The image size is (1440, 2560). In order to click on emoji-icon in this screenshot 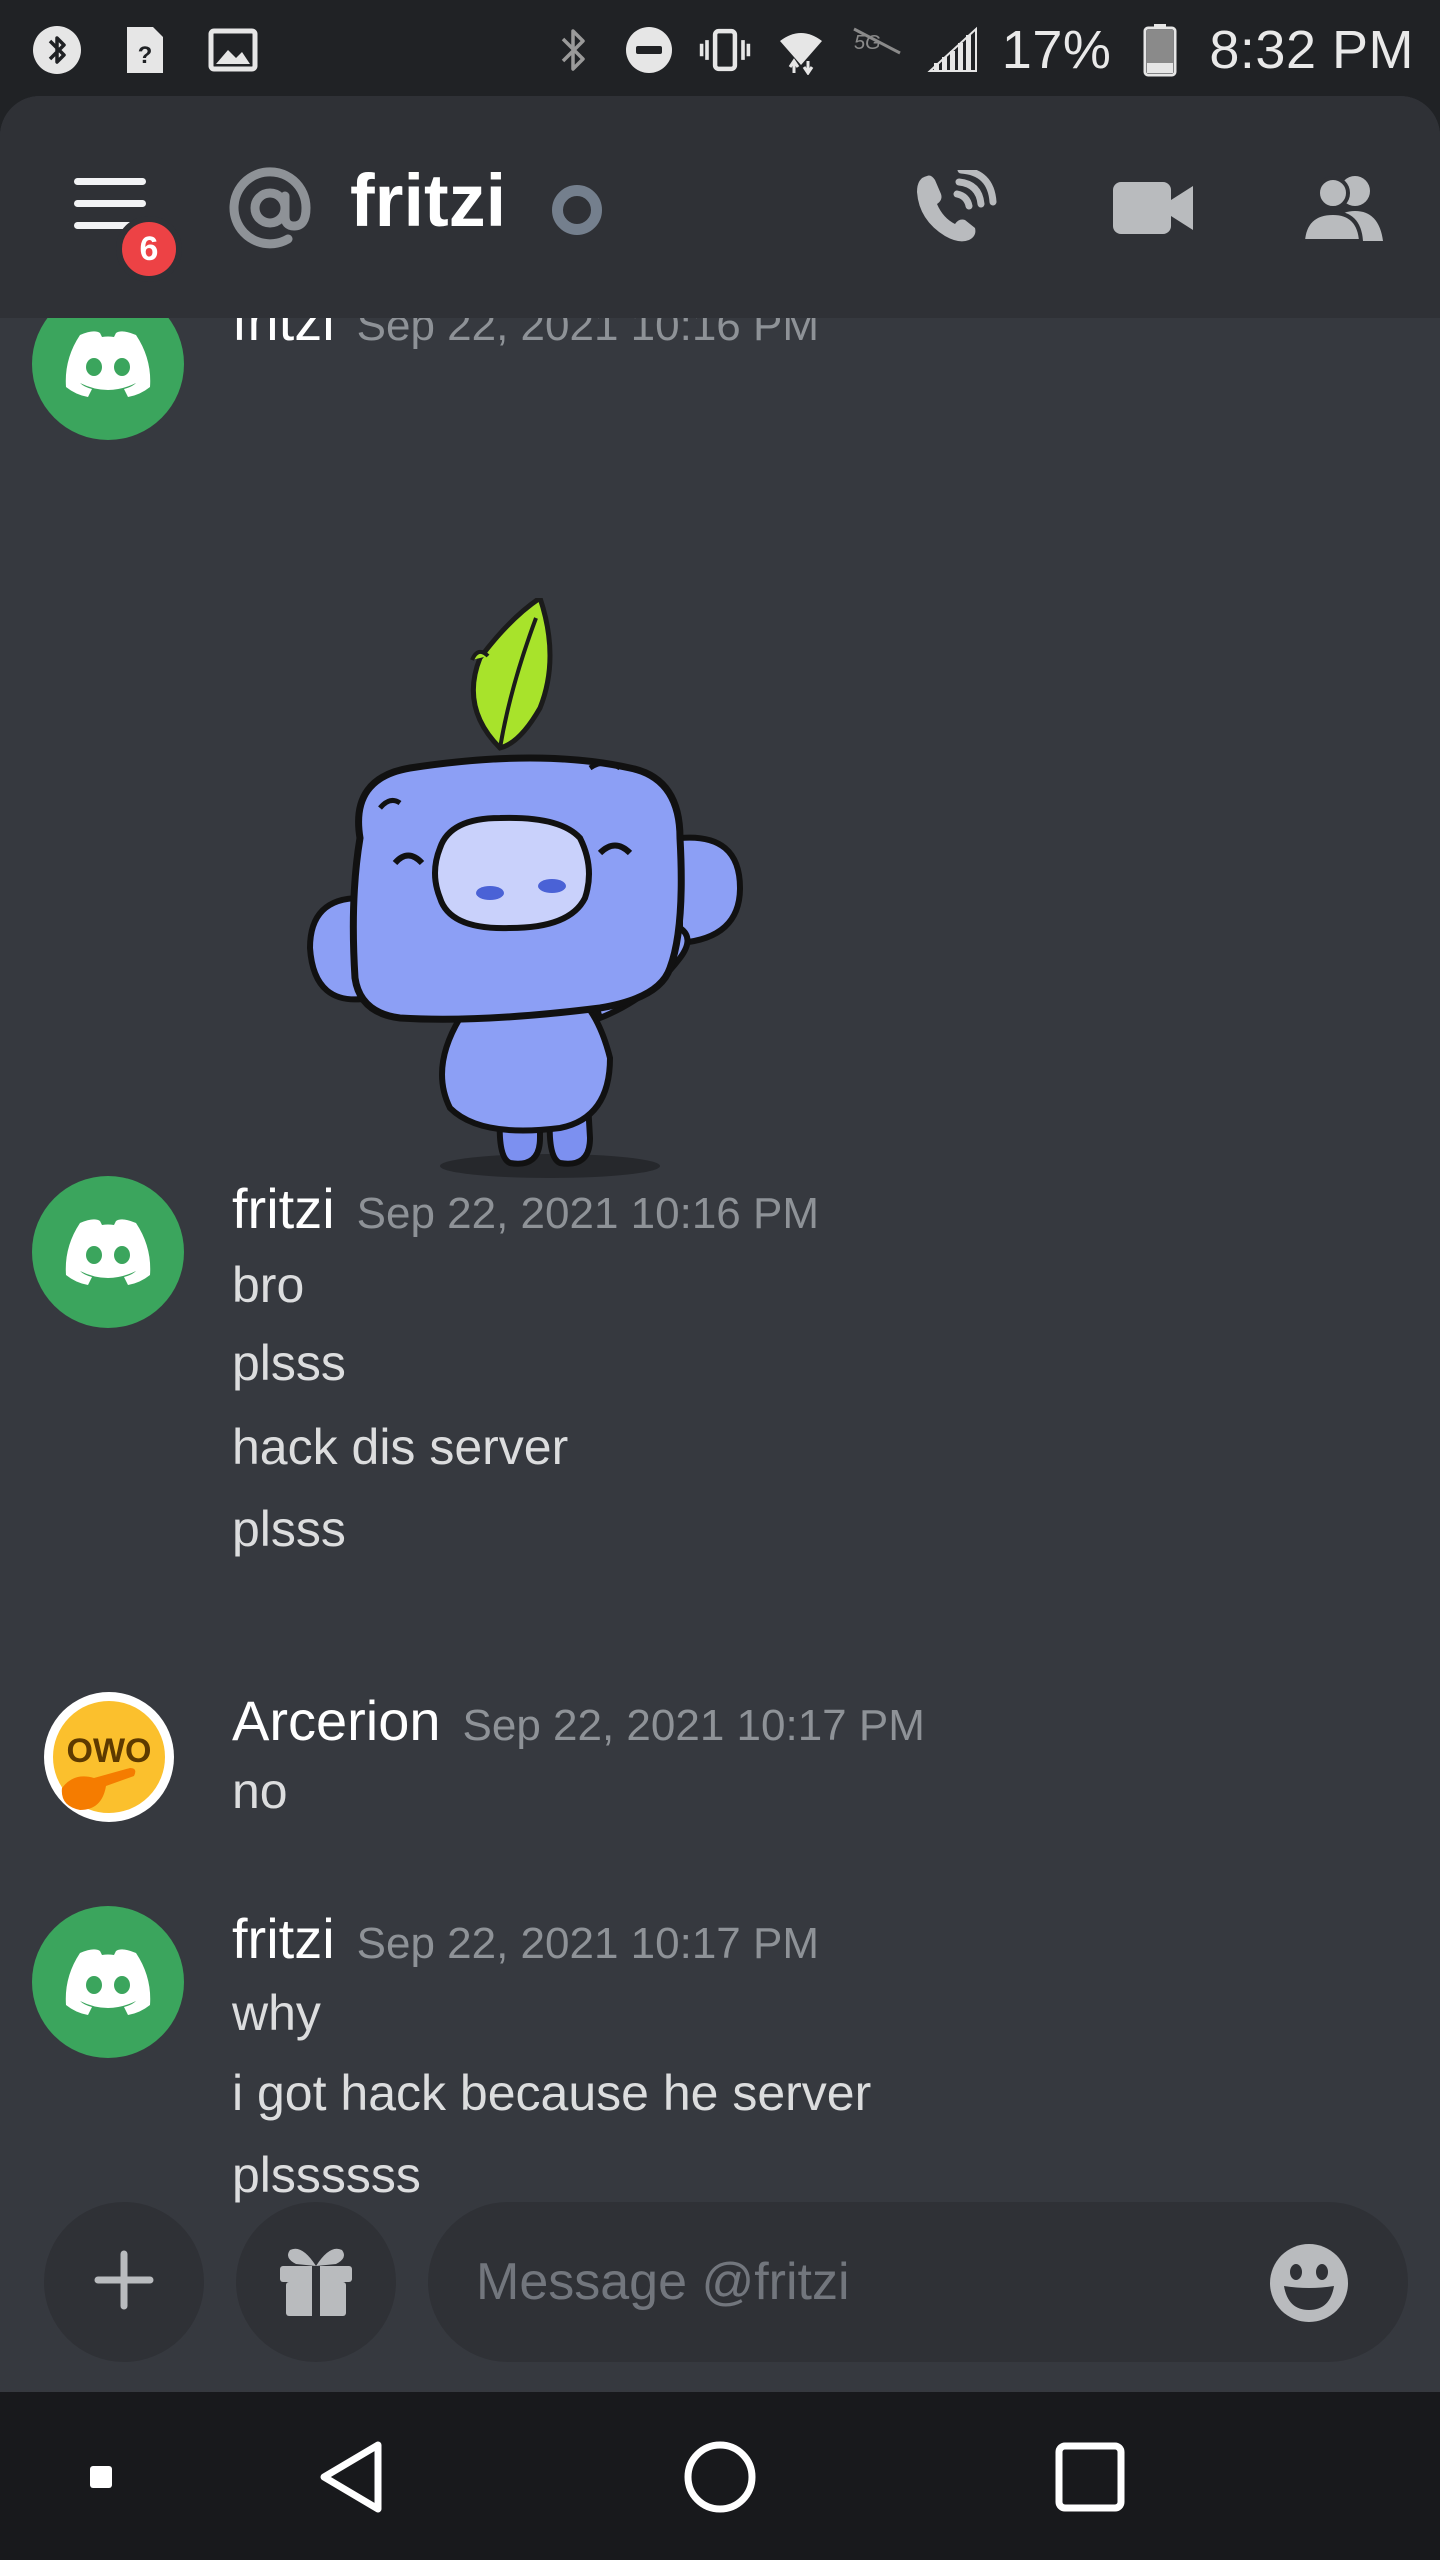, I will do `click(1309, 2283)`.